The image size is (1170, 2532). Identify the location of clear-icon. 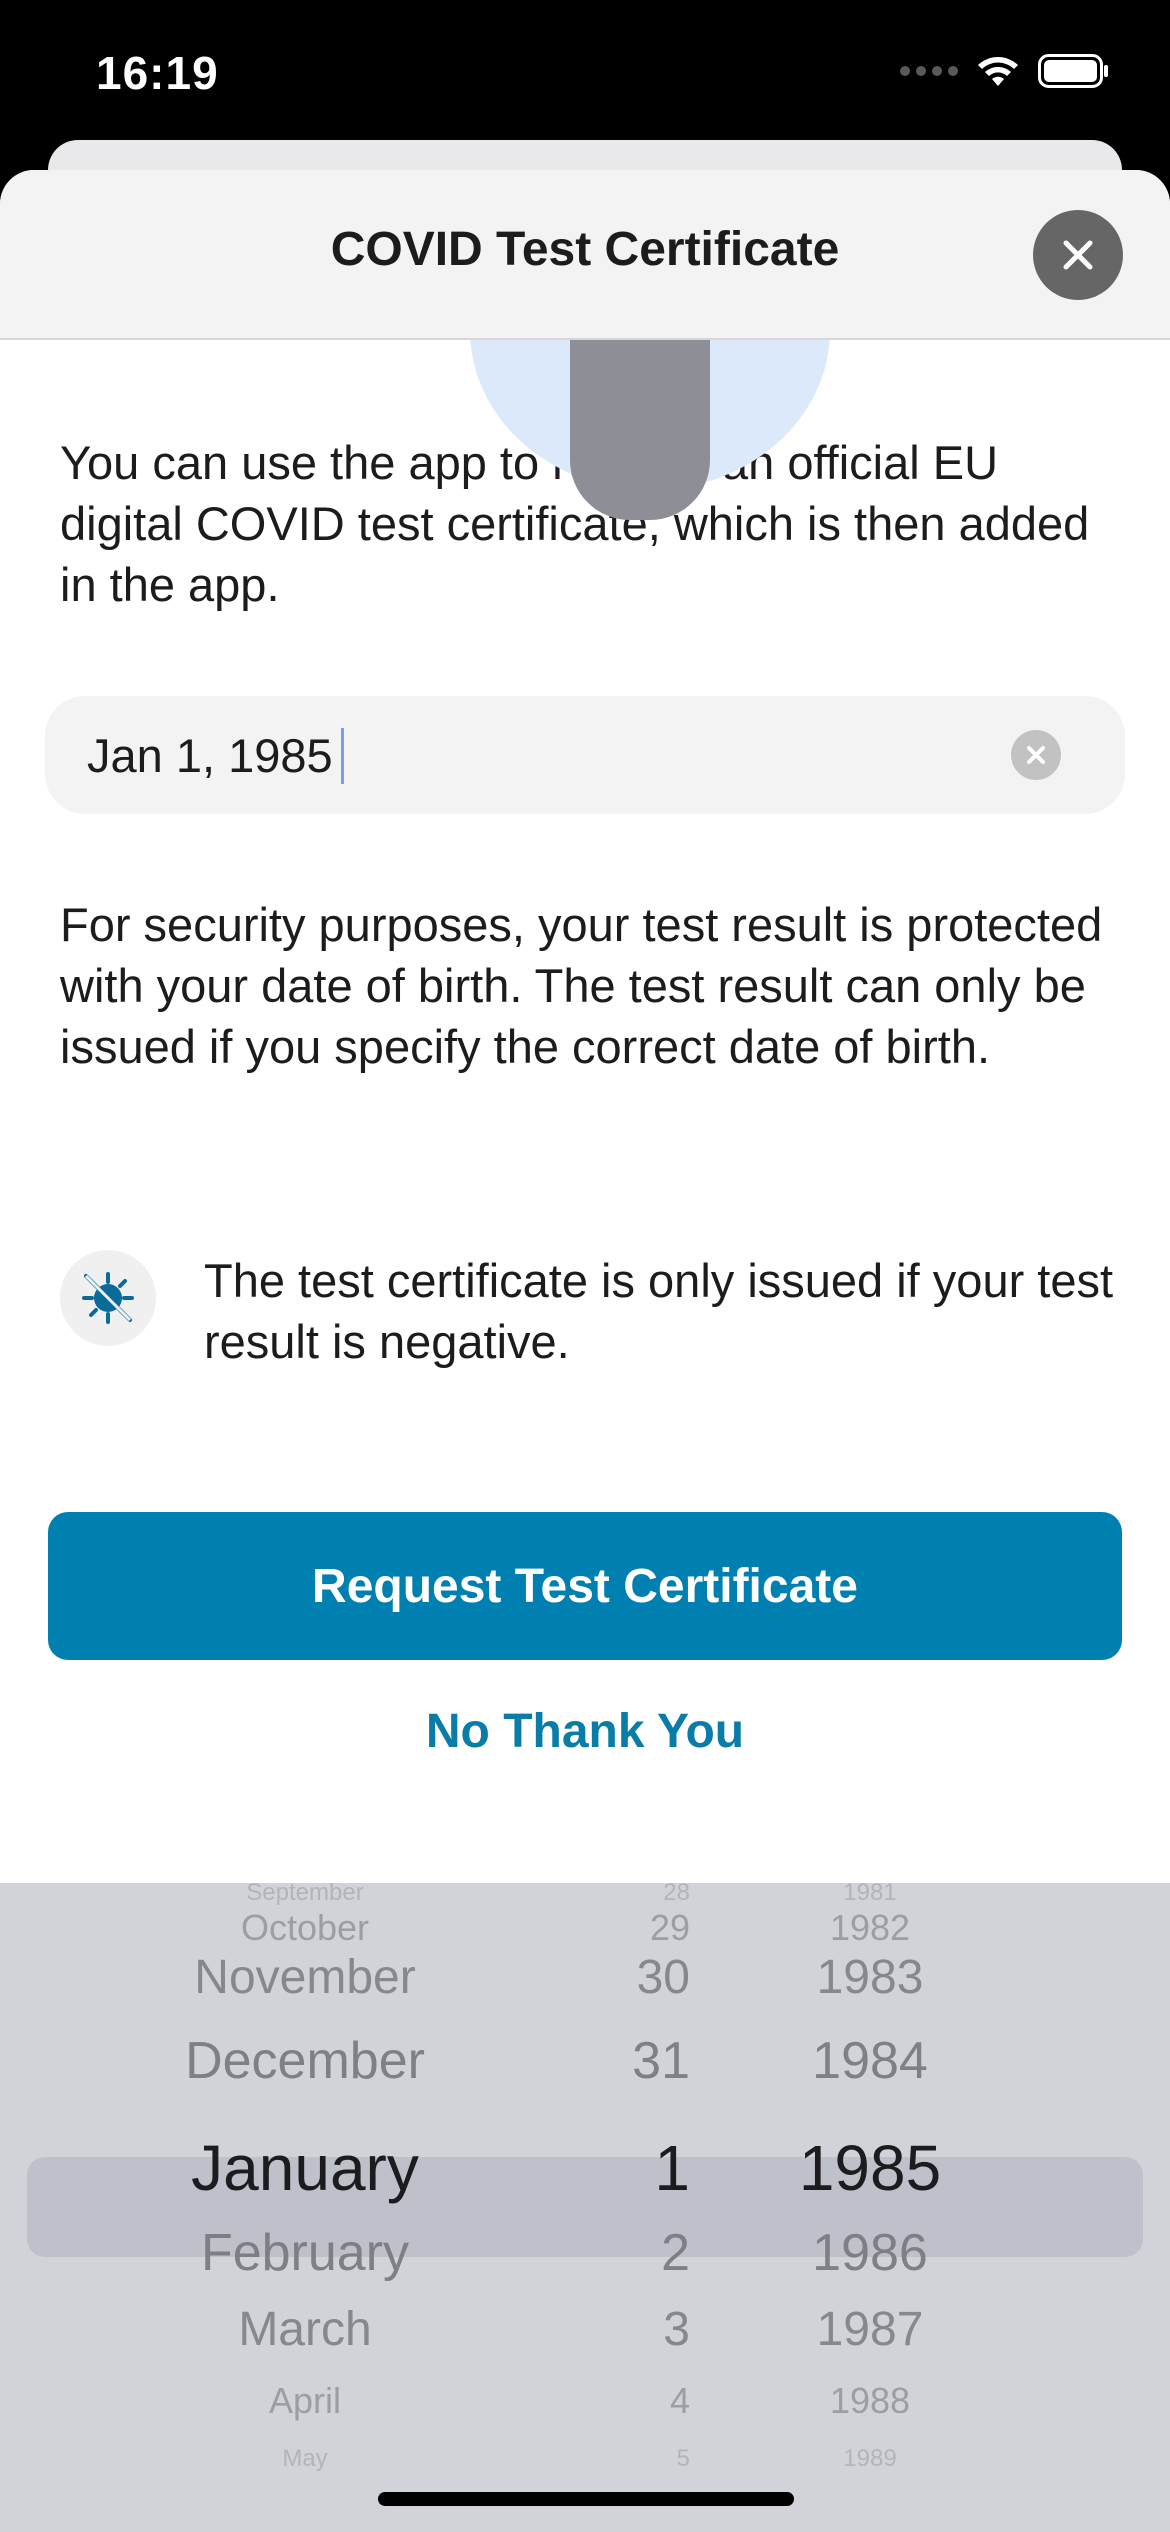
(1036, 755).